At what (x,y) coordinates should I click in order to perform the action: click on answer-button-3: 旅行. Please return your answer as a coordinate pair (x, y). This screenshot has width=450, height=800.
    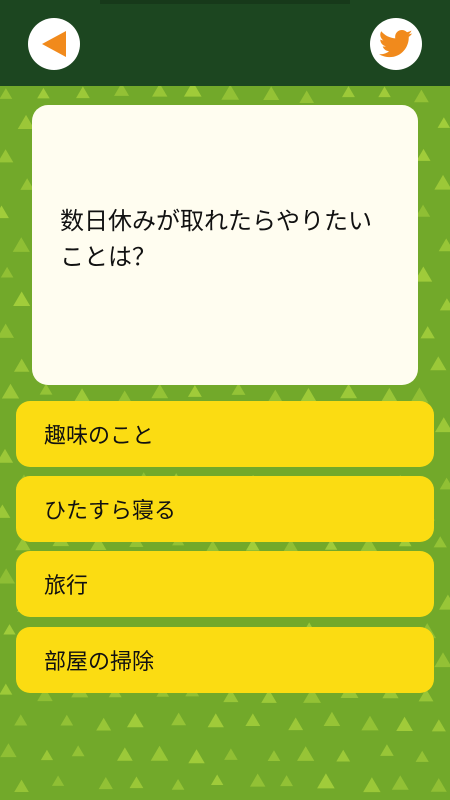
    Looking at the image, I should click on (225, 584).